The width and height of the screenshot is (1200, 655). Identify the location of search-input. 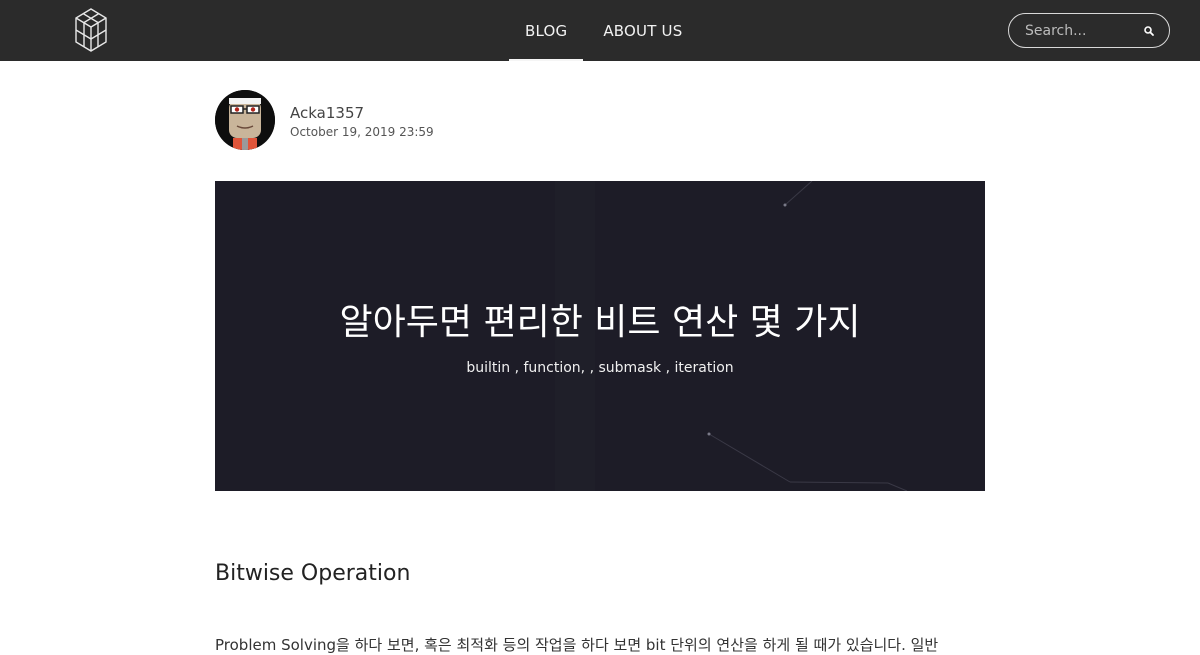
(1081, 30).